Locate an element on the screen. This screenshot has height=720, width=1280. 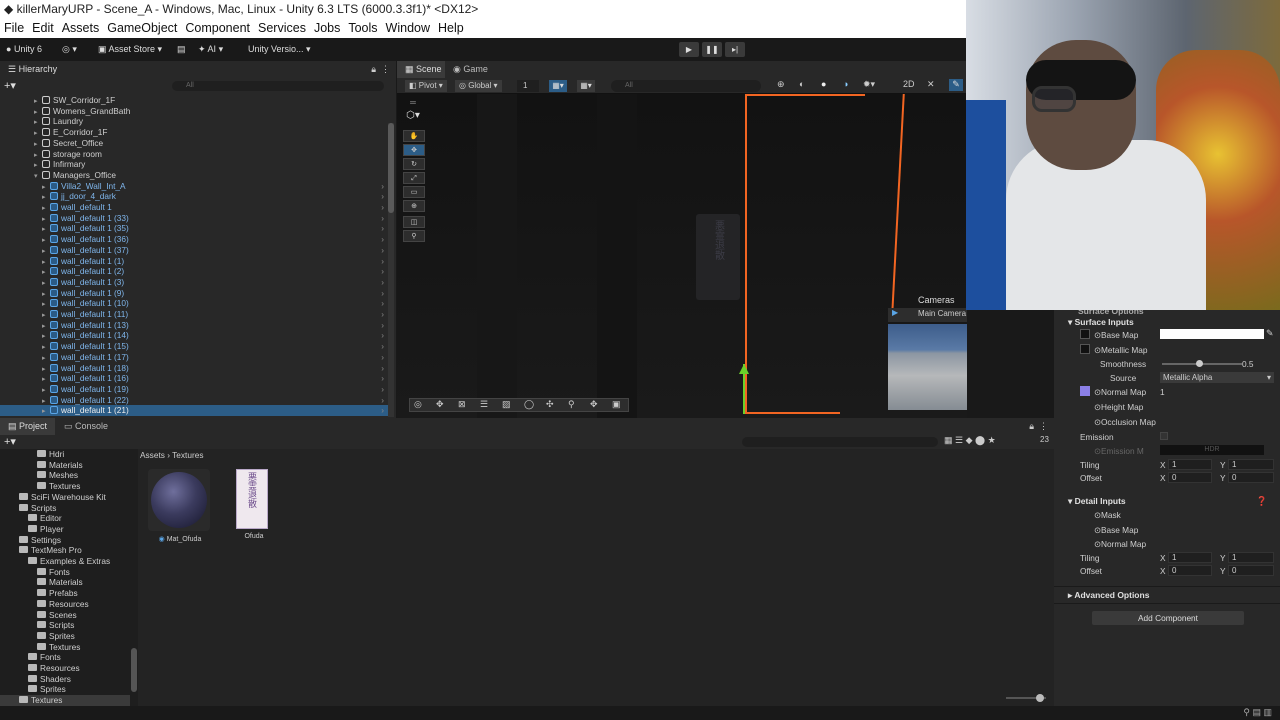
hierarchy-item: ▸ wall_default 1 (13) › is located at coordinates (194, 325).